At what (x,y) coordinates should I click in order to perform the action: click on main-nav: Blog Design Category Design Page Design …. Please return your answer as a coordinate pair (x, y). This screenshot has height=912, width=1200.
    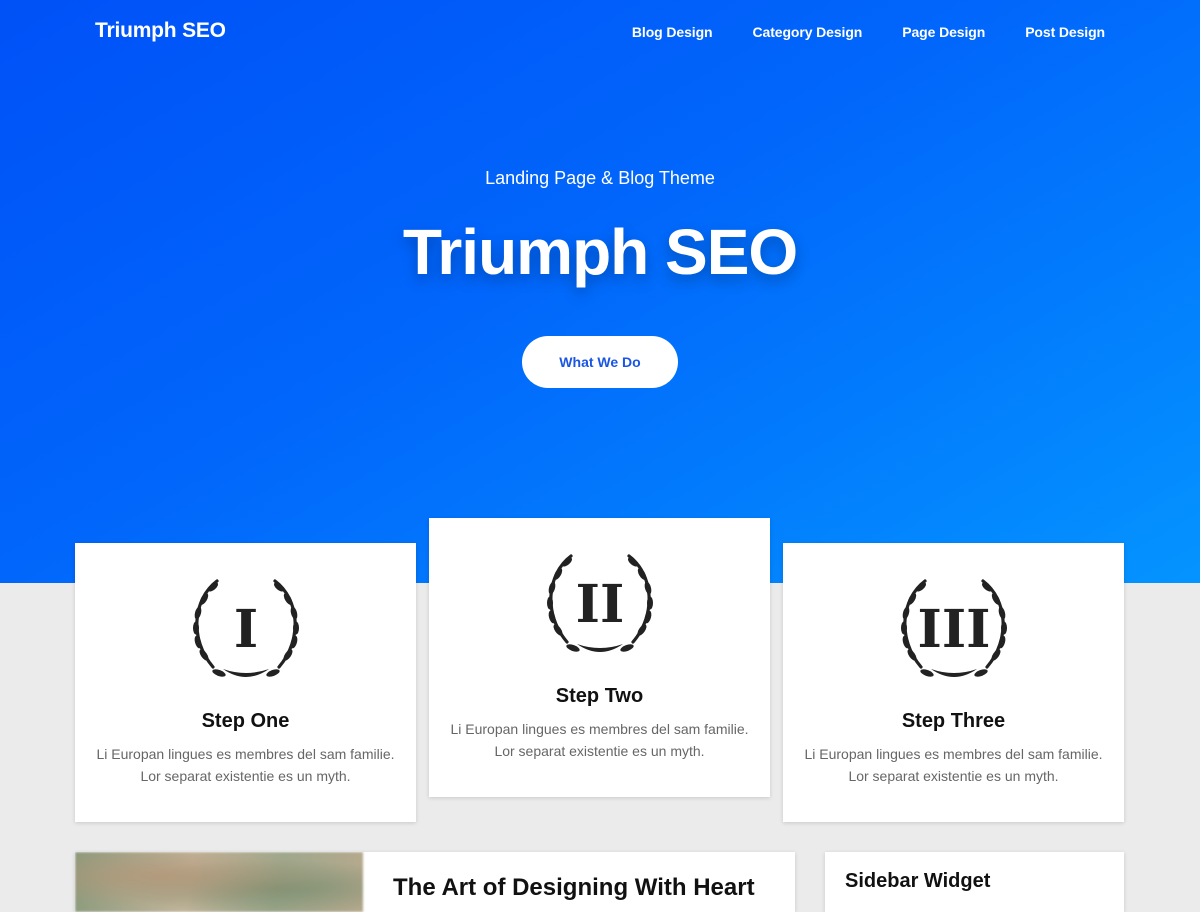
    Looking at the image, I should click on (868, 32).